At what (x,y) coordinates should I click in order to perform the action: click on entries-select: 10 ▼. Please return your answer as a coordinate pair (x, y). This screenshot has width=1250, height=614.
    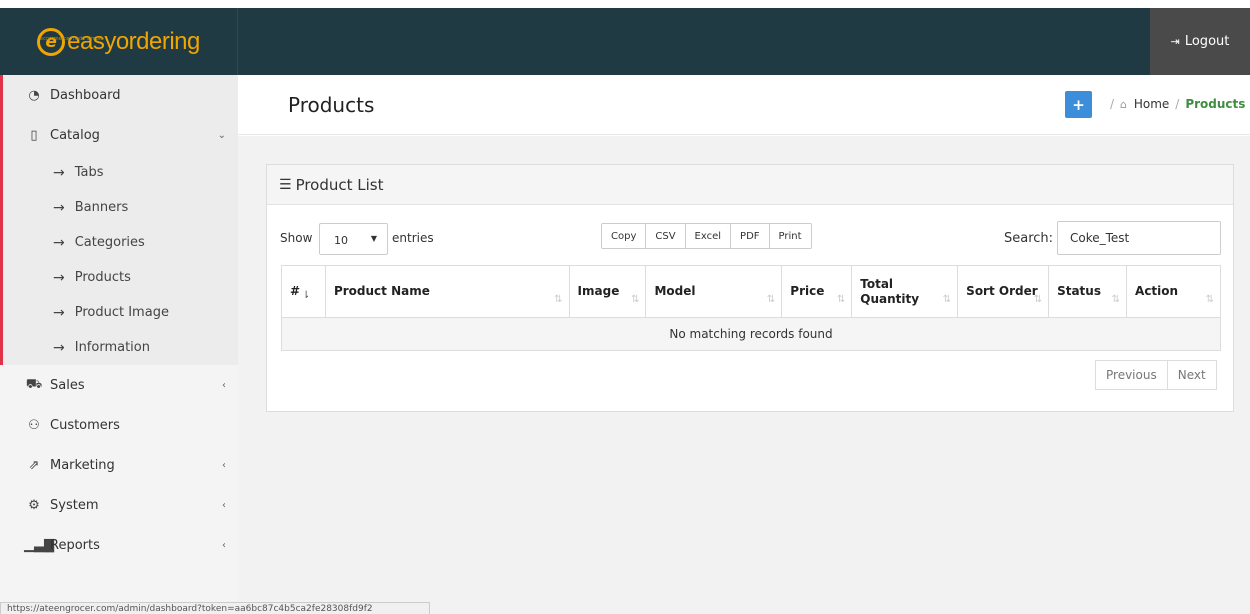
    Looking at the image, I should click on (353, 239).